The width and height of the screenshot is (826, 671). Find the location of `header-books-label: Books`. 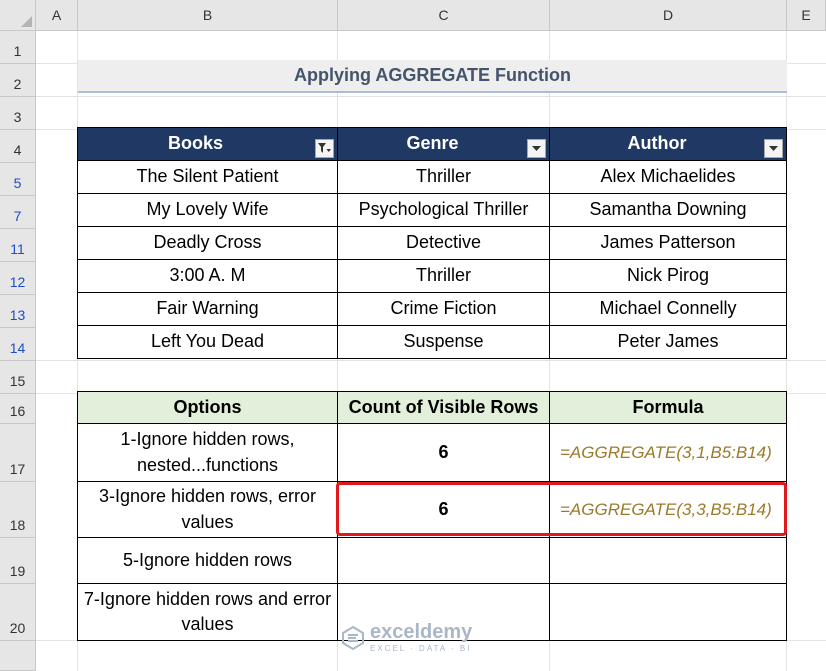

header-books-label: Books is located at coordinates (195, 143).